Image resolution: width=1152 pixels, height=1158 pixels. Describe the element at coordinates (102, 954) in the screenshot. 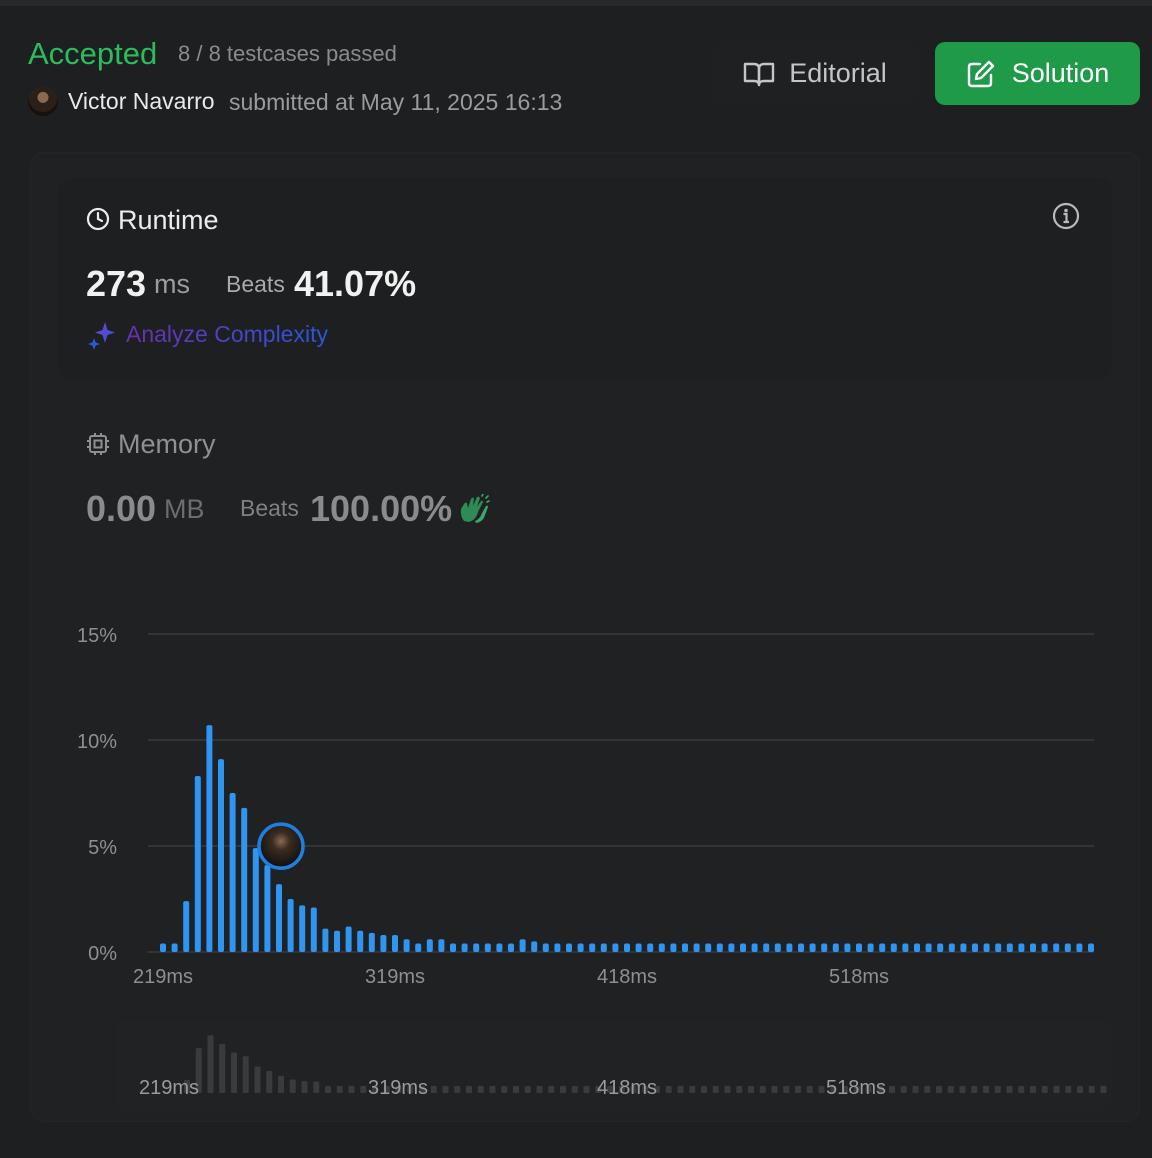

I see `y-tick-label: 0%` at that location.